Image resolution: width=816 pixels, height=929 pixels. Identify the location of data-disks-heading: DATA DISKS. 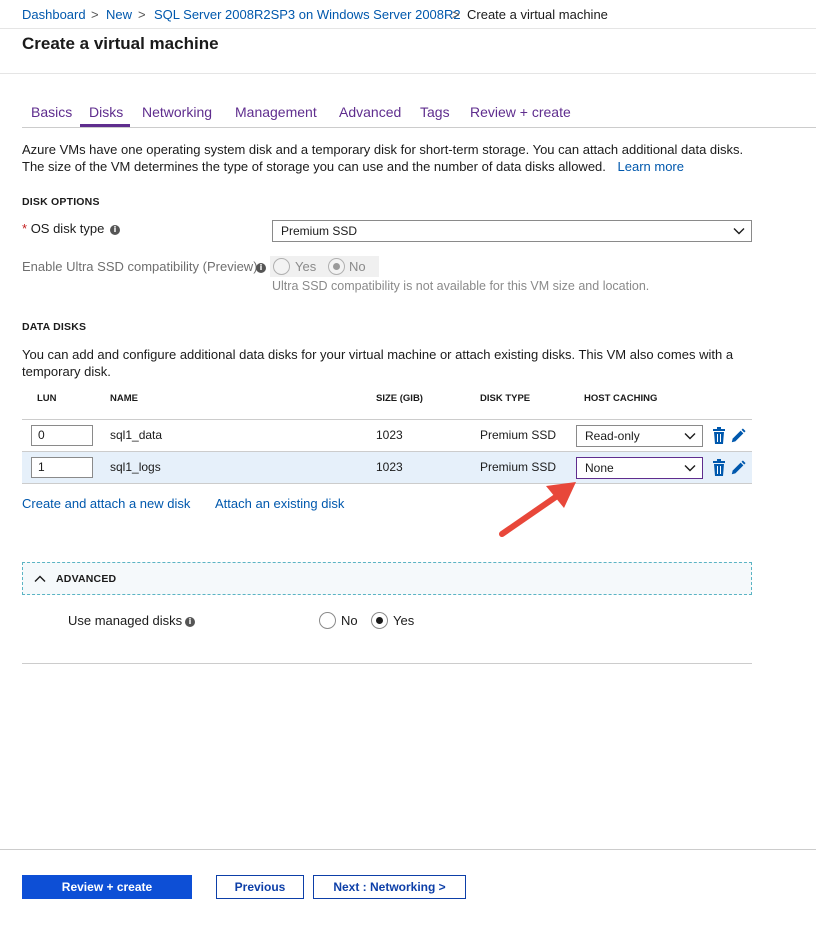
(54, 327).